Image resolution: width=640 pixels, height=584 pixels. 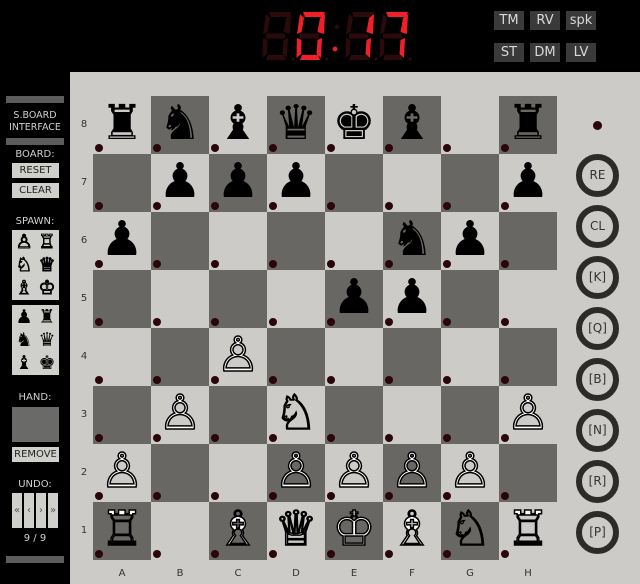 I want to click on piece-e5: ♟, so click(x=354, y=297).